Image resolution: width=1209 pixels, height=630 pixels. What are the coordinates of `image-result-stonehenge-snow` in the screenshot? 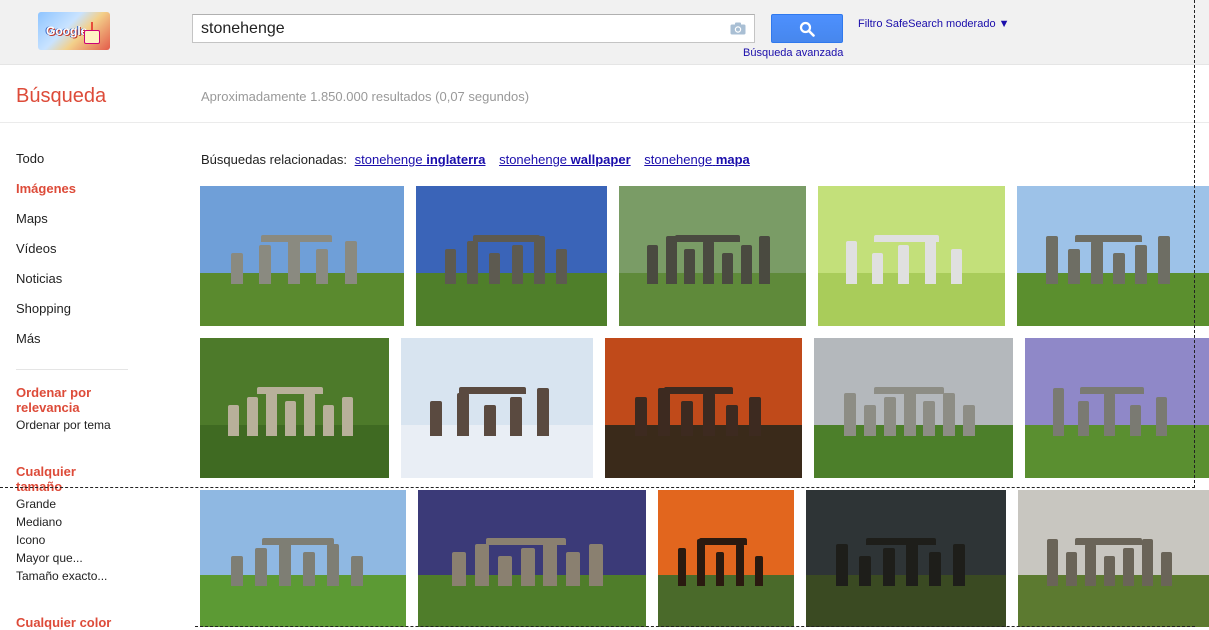 It's located at (497, 408).